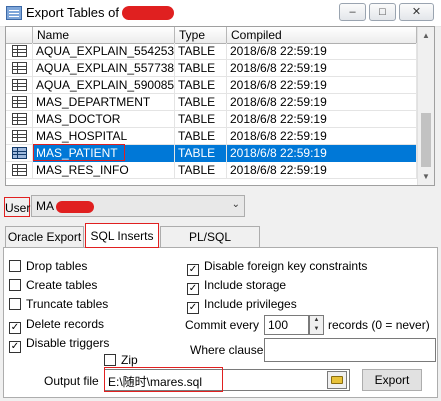  What do you see at coordinates (316, 320) in the screenshot?
I see `spin-up-icon: ▲` at bounding box center [316, 320].